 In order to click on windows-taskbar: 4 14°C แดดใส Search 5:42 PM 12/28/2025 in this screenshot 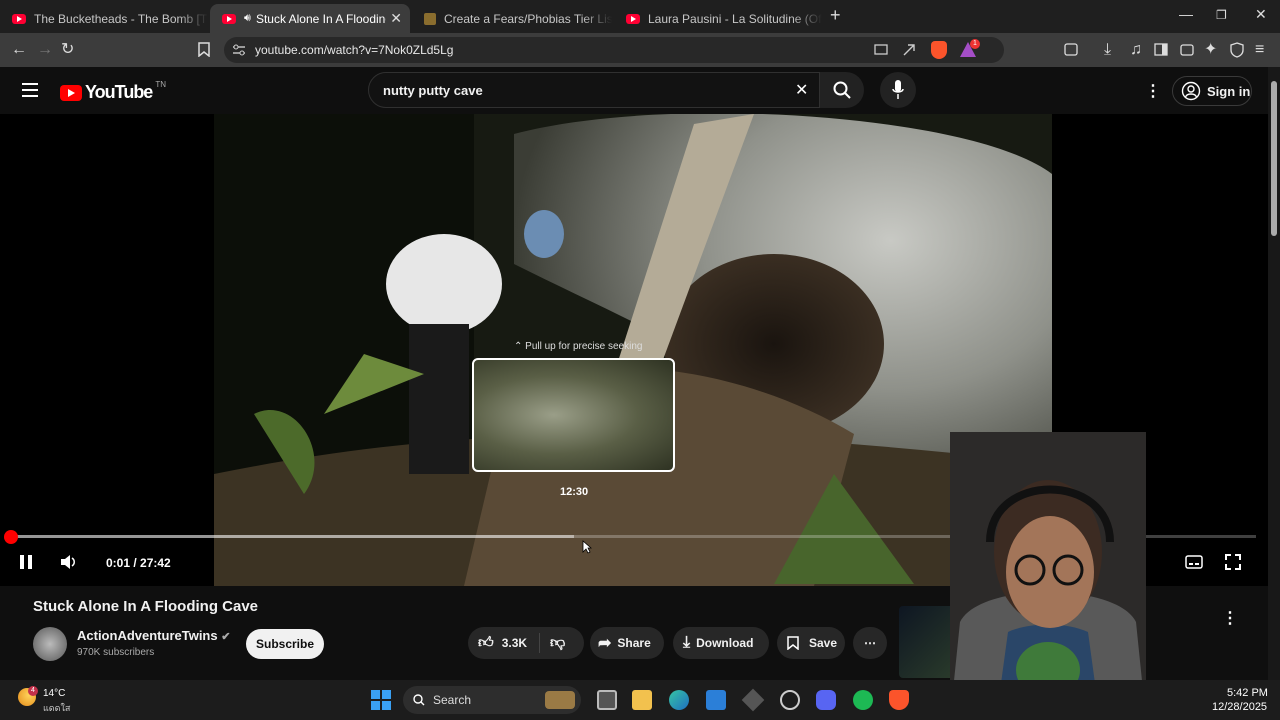, I will do `click(640, 700)`.